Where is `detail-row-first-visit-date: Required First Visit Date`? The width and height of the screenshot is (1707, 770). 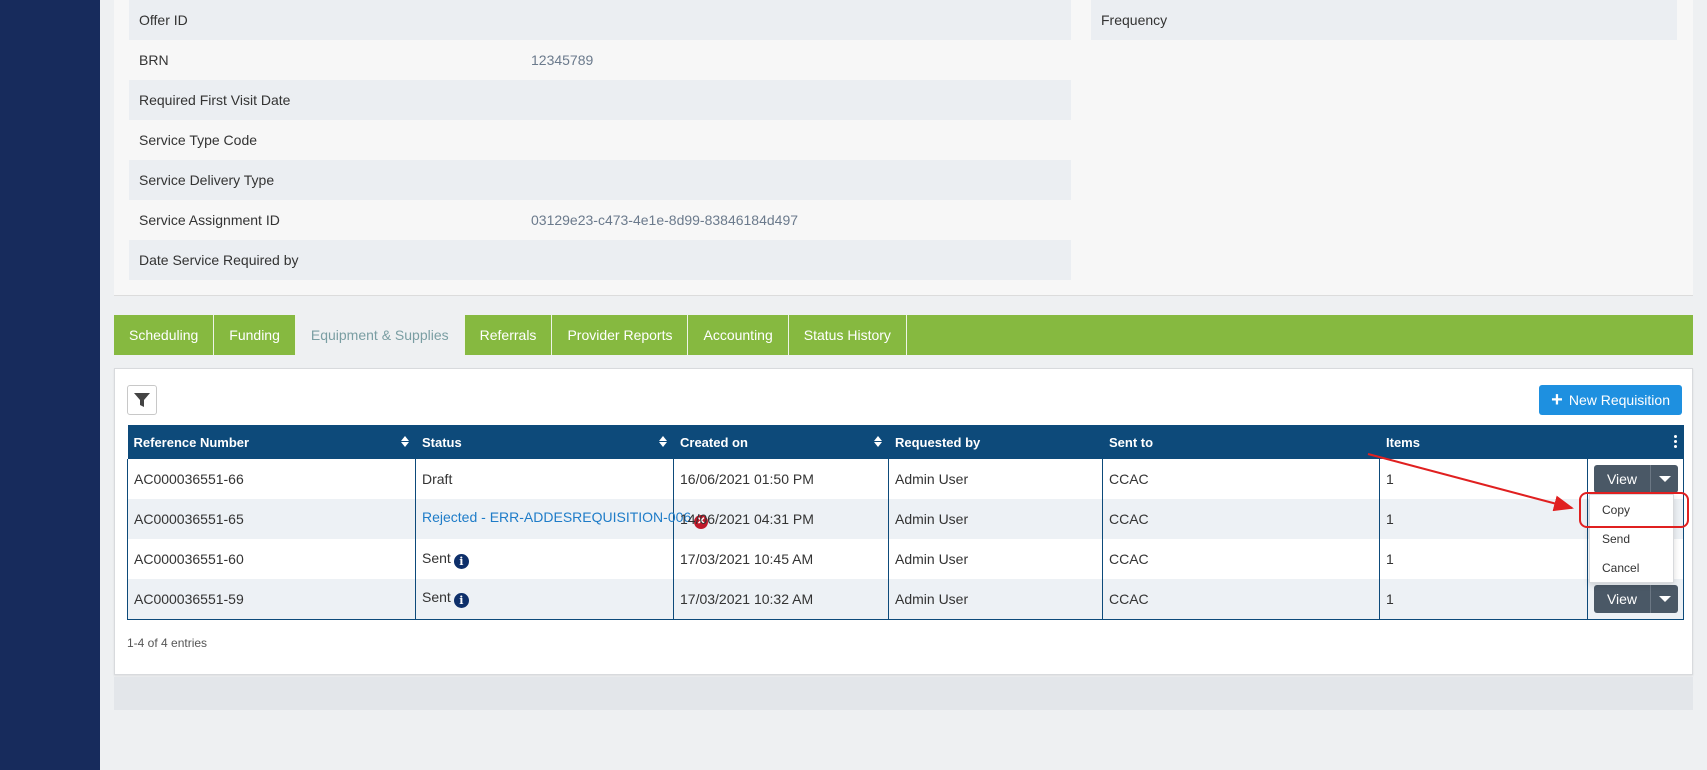
detail-row-first-visit-date: Required First Visit Date is located at coordinates (600, 100).